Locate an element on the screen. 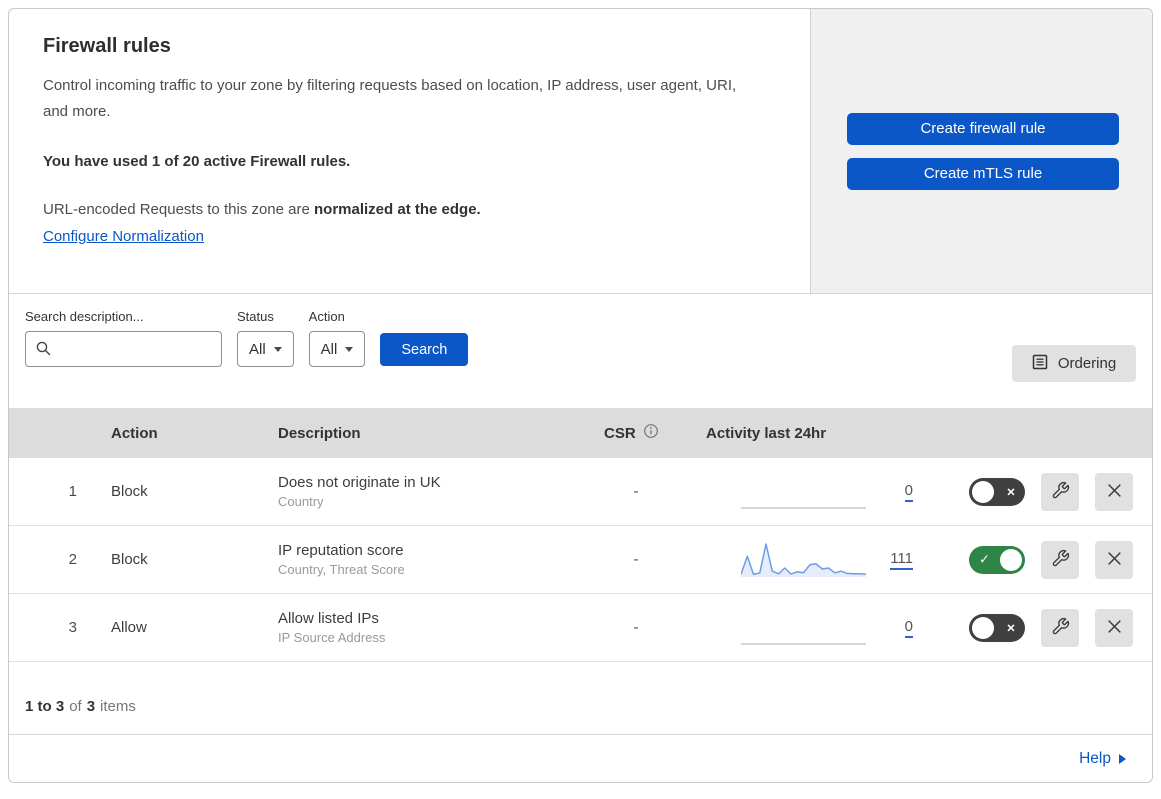 Image resolution: width=1161 pixels, height=799 pixels. create-firewall-rule-button: Create firewall rule is located at coordinates (983, 128).